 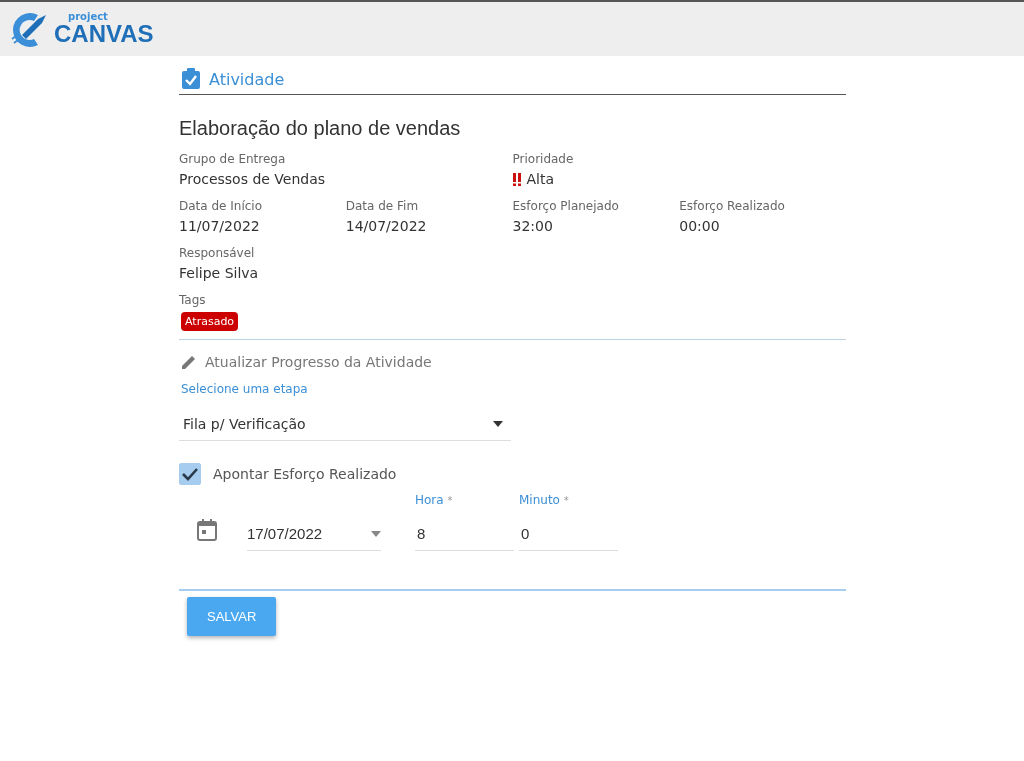 I want to click on field-value: Felipe Silva, so click(x=219, y=273).